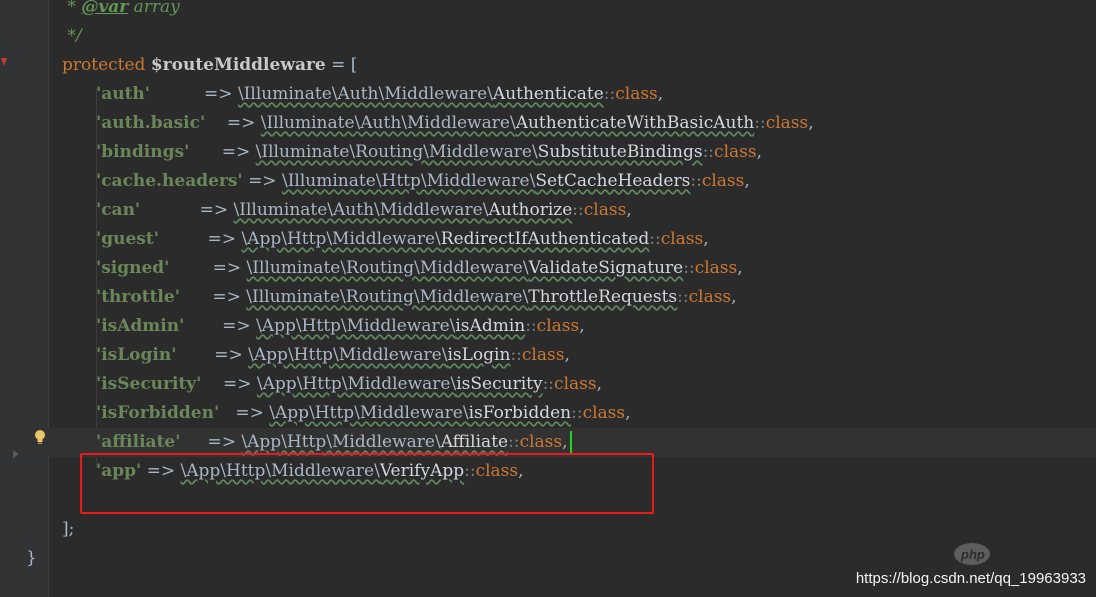  What do you see at coordinates (479, 355) in the screenshot?
I see `class-name: isLogin` at bounding box center [479, 355].